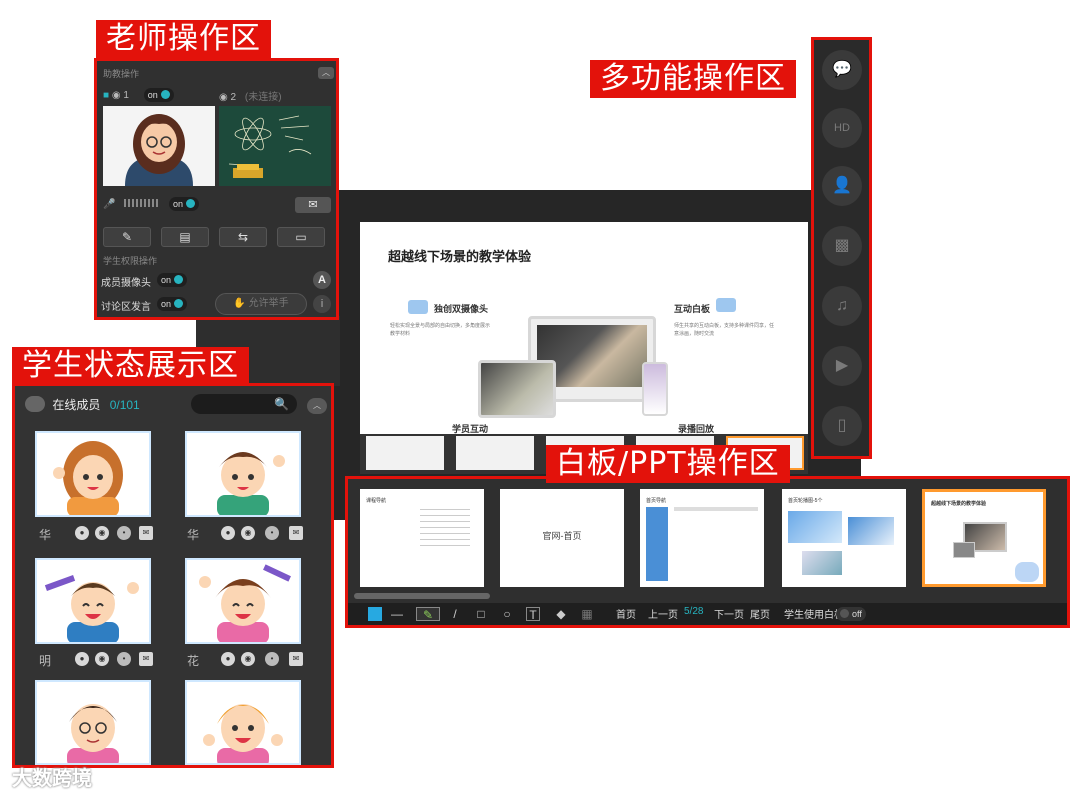  Describe the element at coordinates (805, 501) in the screenshot. I see `thumb-heading: 首页轮播图-5个` at that location.